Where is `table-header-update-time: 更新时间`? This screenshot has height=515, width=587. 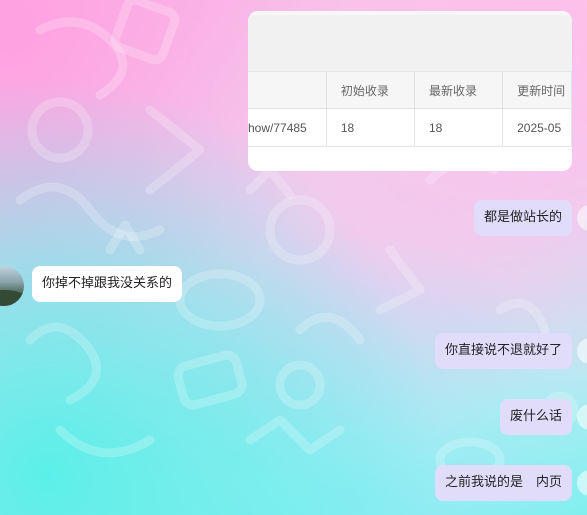 table-header-update-time: 更新时间 is located at coordinates (537, 90).